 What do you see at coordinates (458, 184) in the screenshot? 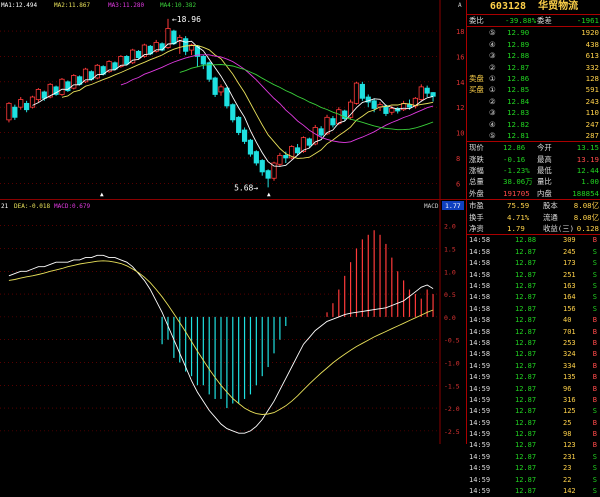
I see `price-tick: 6` at bounding box center [458, 184].